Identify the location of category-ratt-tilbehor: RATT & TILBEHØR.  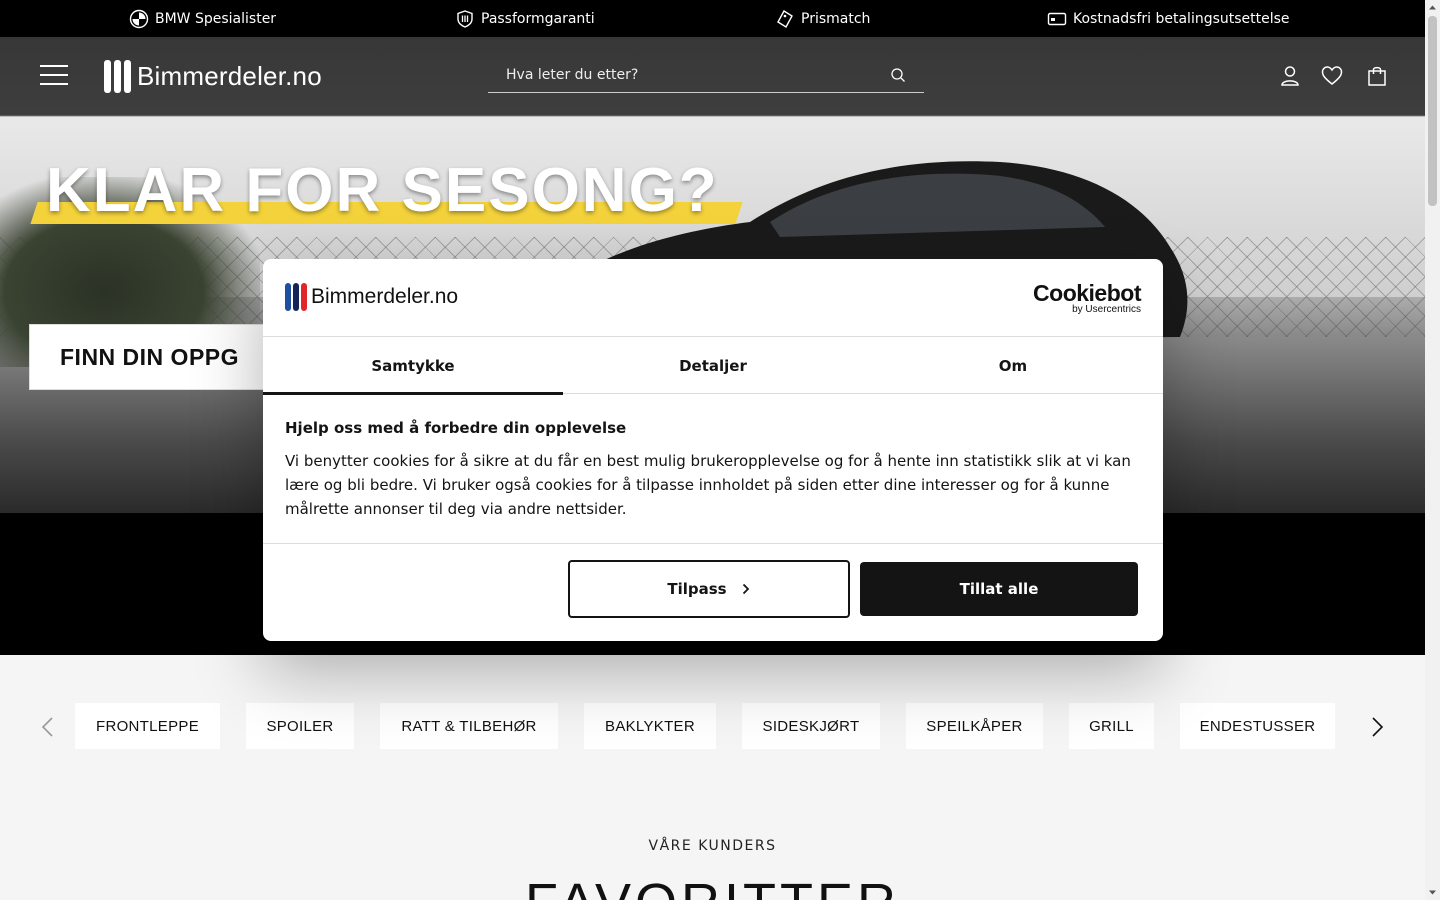
(469, 726).